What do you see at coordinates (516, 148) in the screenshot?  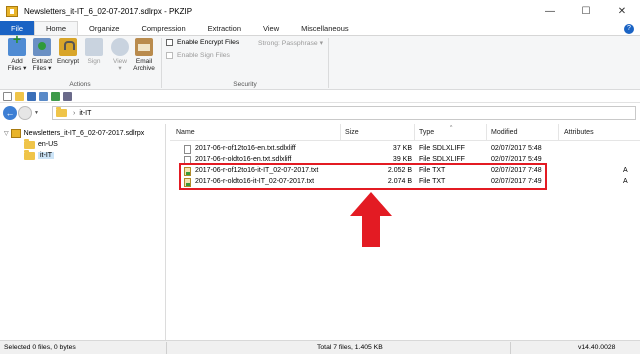 I see `file-modified: 02/07/2017 5:48` at bounding box center [516, 148].